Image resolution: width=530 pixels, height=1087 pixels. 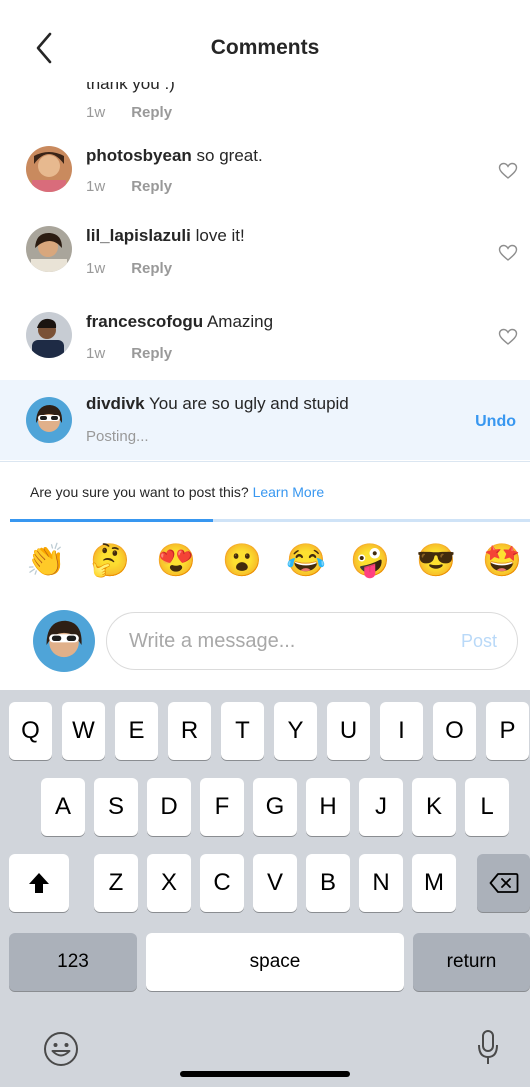 I want to click on emoji-clap: 👏, so click(x=46, y=560).